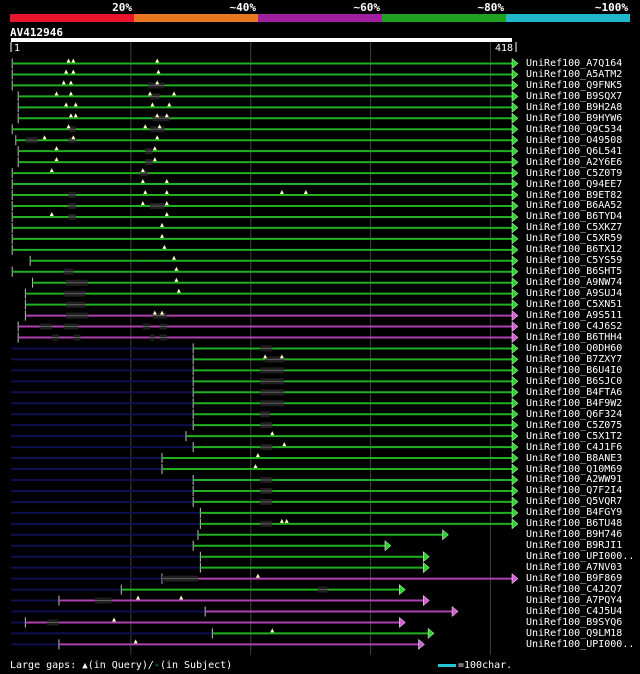 This screenshot has height=674, width=640. I want to click on hit-name: UniRef100_B6SHT5, so click(574, 271).